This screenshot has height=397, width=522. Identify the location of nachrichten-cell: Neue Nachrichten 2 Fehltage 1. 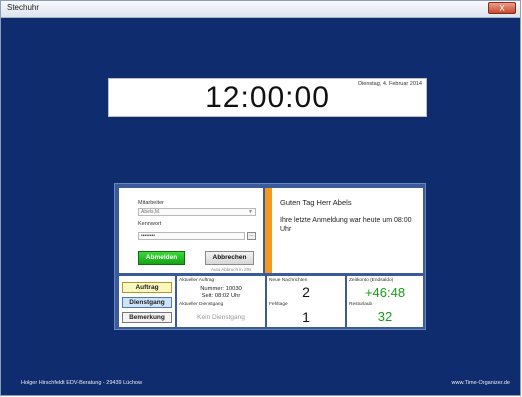
(306, 301).